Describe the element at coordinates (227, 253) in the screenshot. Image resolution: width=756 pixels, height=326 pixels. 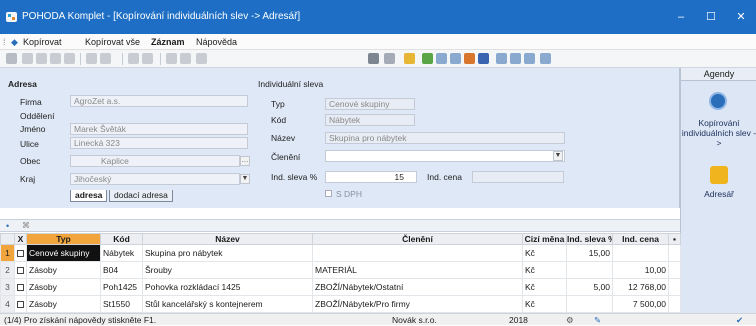
I see `cell-nazev: Skupina pro nábytek` at that location.